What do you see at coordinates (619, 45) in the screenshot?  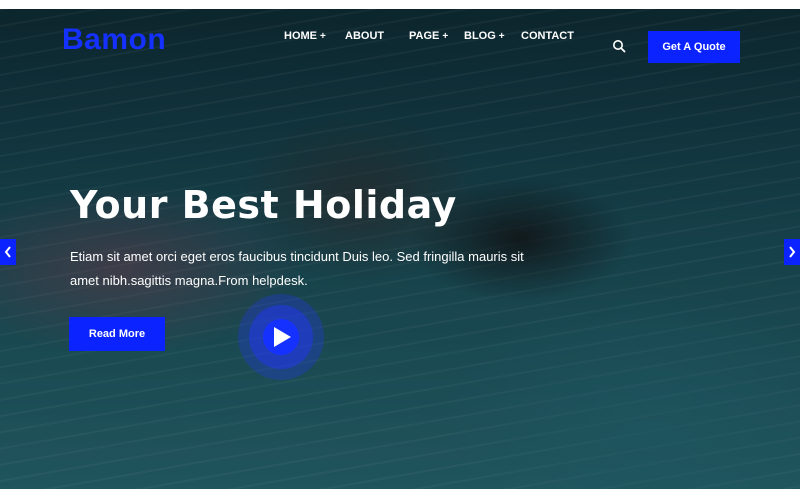 I see `search-icon` at bounding box center [619, 45].